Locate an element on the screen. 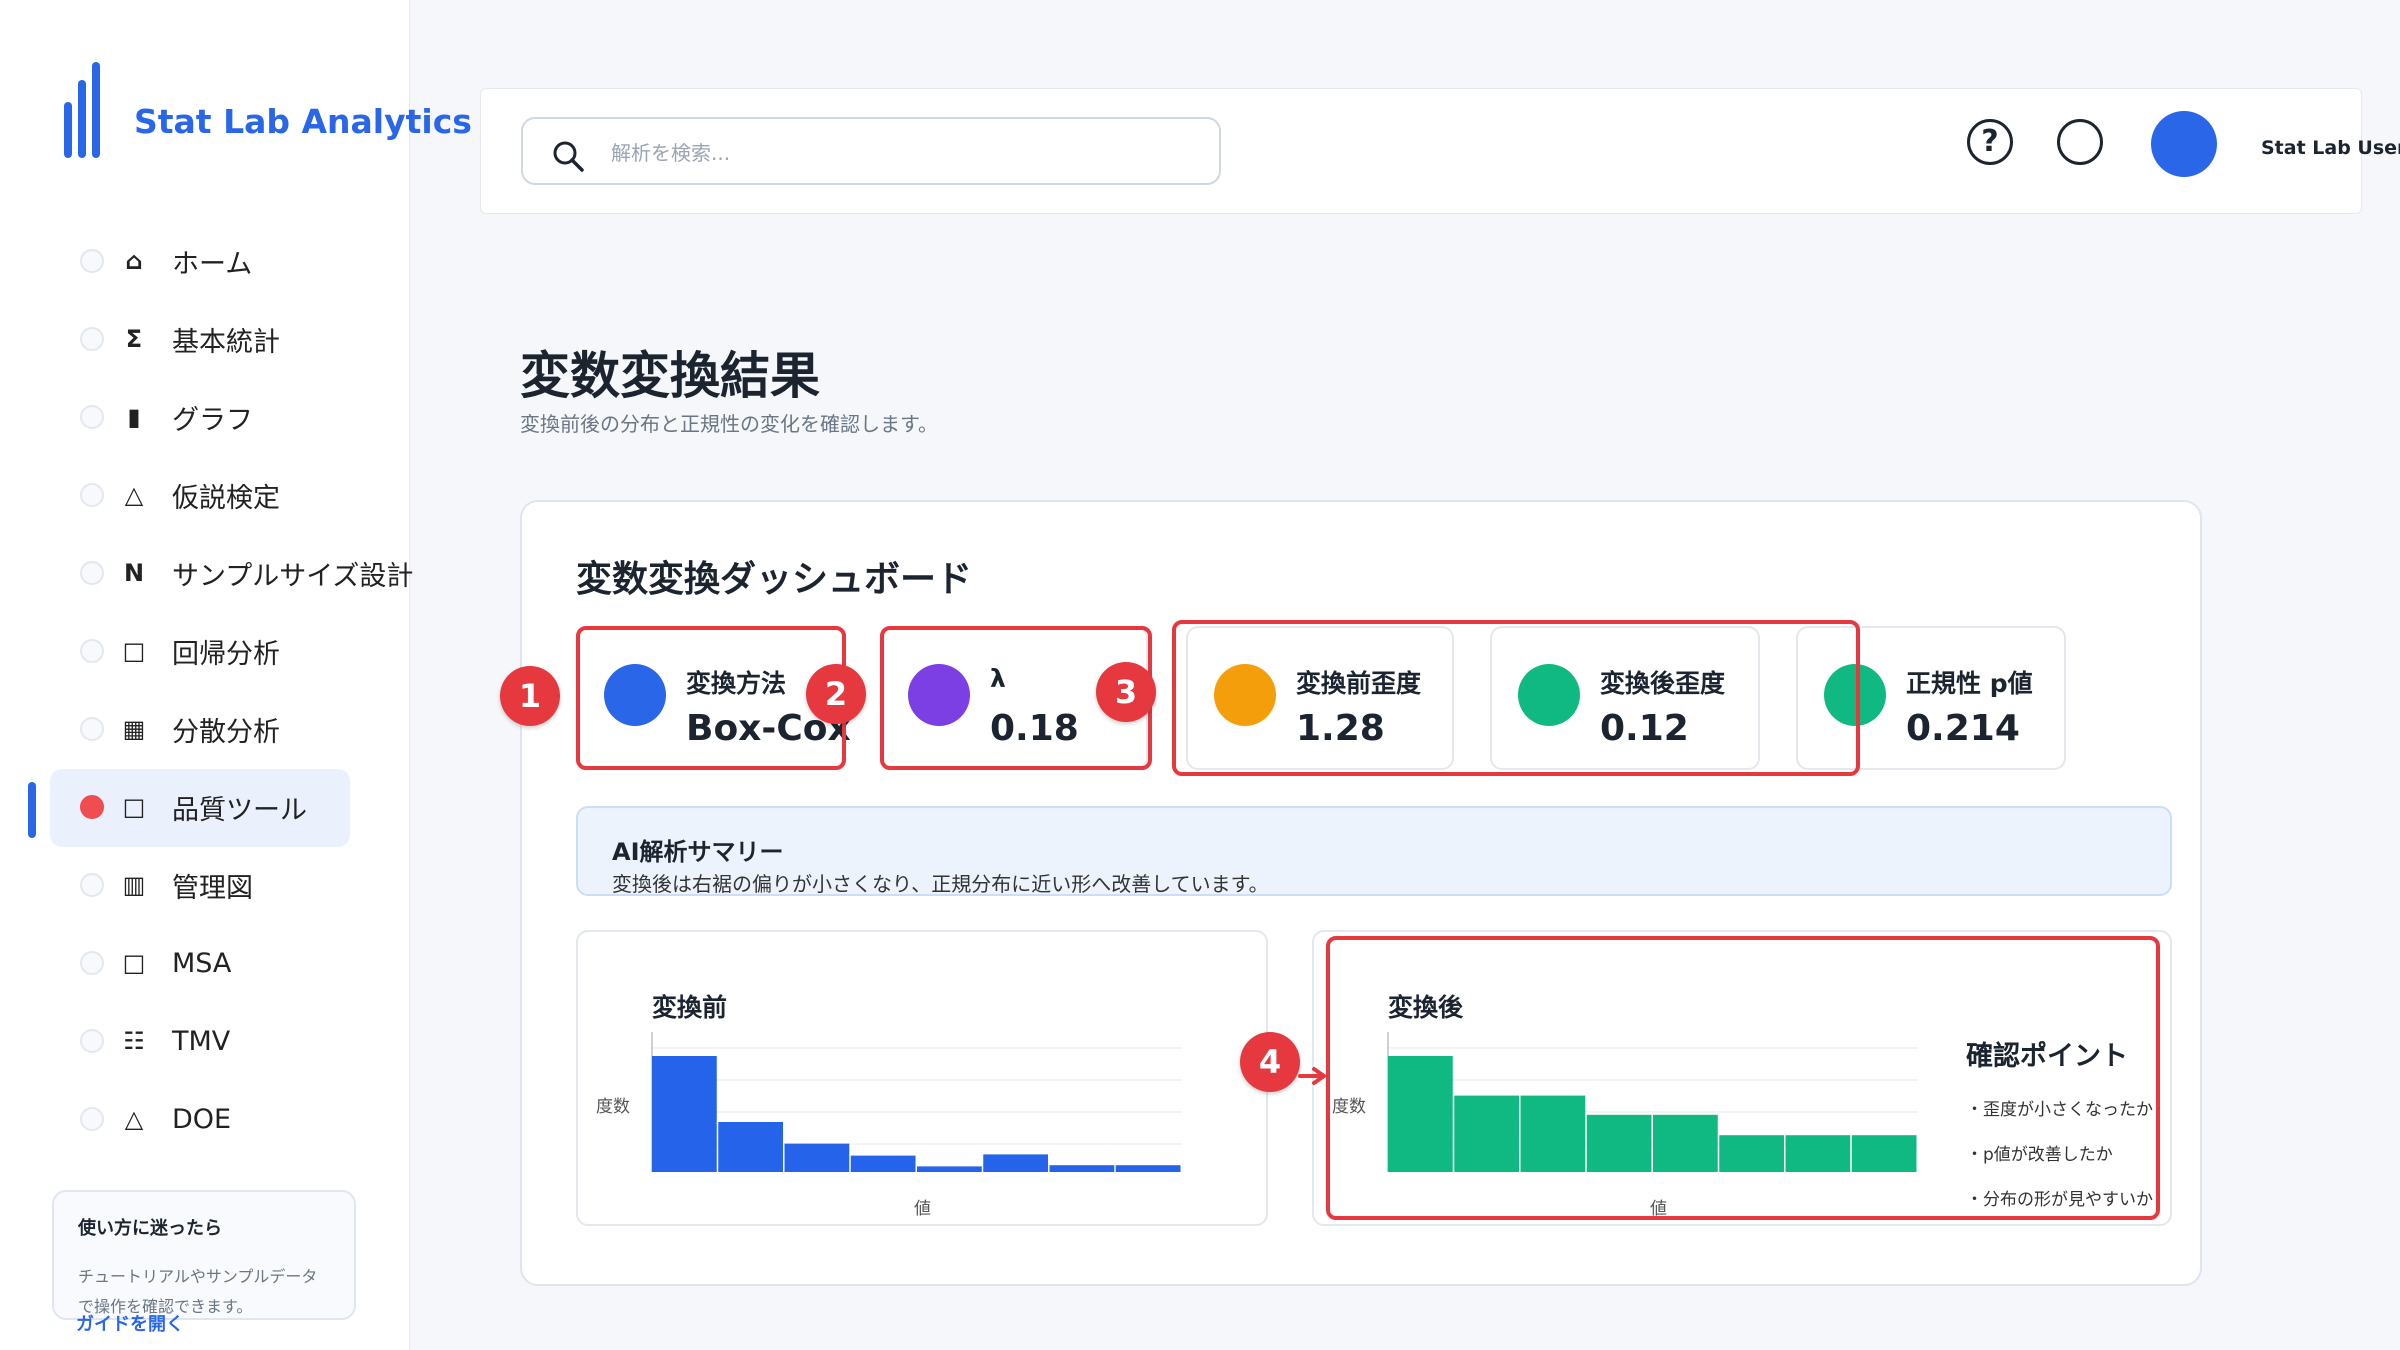 This screenshot has width=2400, height=1350. page-title: 変数変換結果 is located at coordinates (670, 376).